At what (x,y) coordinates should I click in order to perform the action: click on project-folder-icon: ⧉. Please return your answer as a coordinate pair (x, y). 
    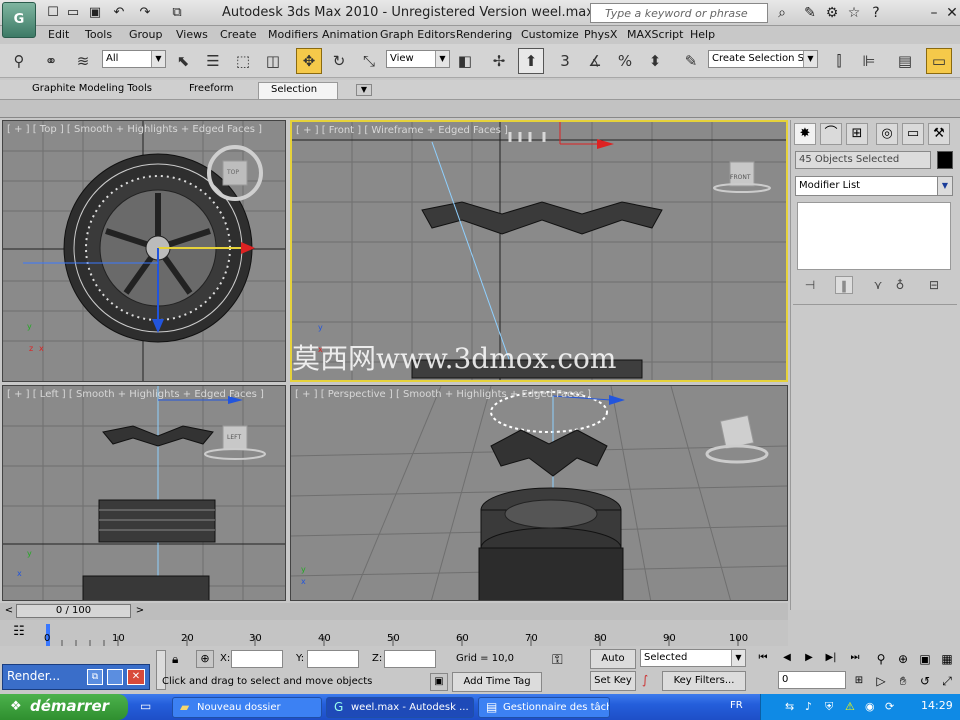
    Looking at the image, I should click on (177, 13).